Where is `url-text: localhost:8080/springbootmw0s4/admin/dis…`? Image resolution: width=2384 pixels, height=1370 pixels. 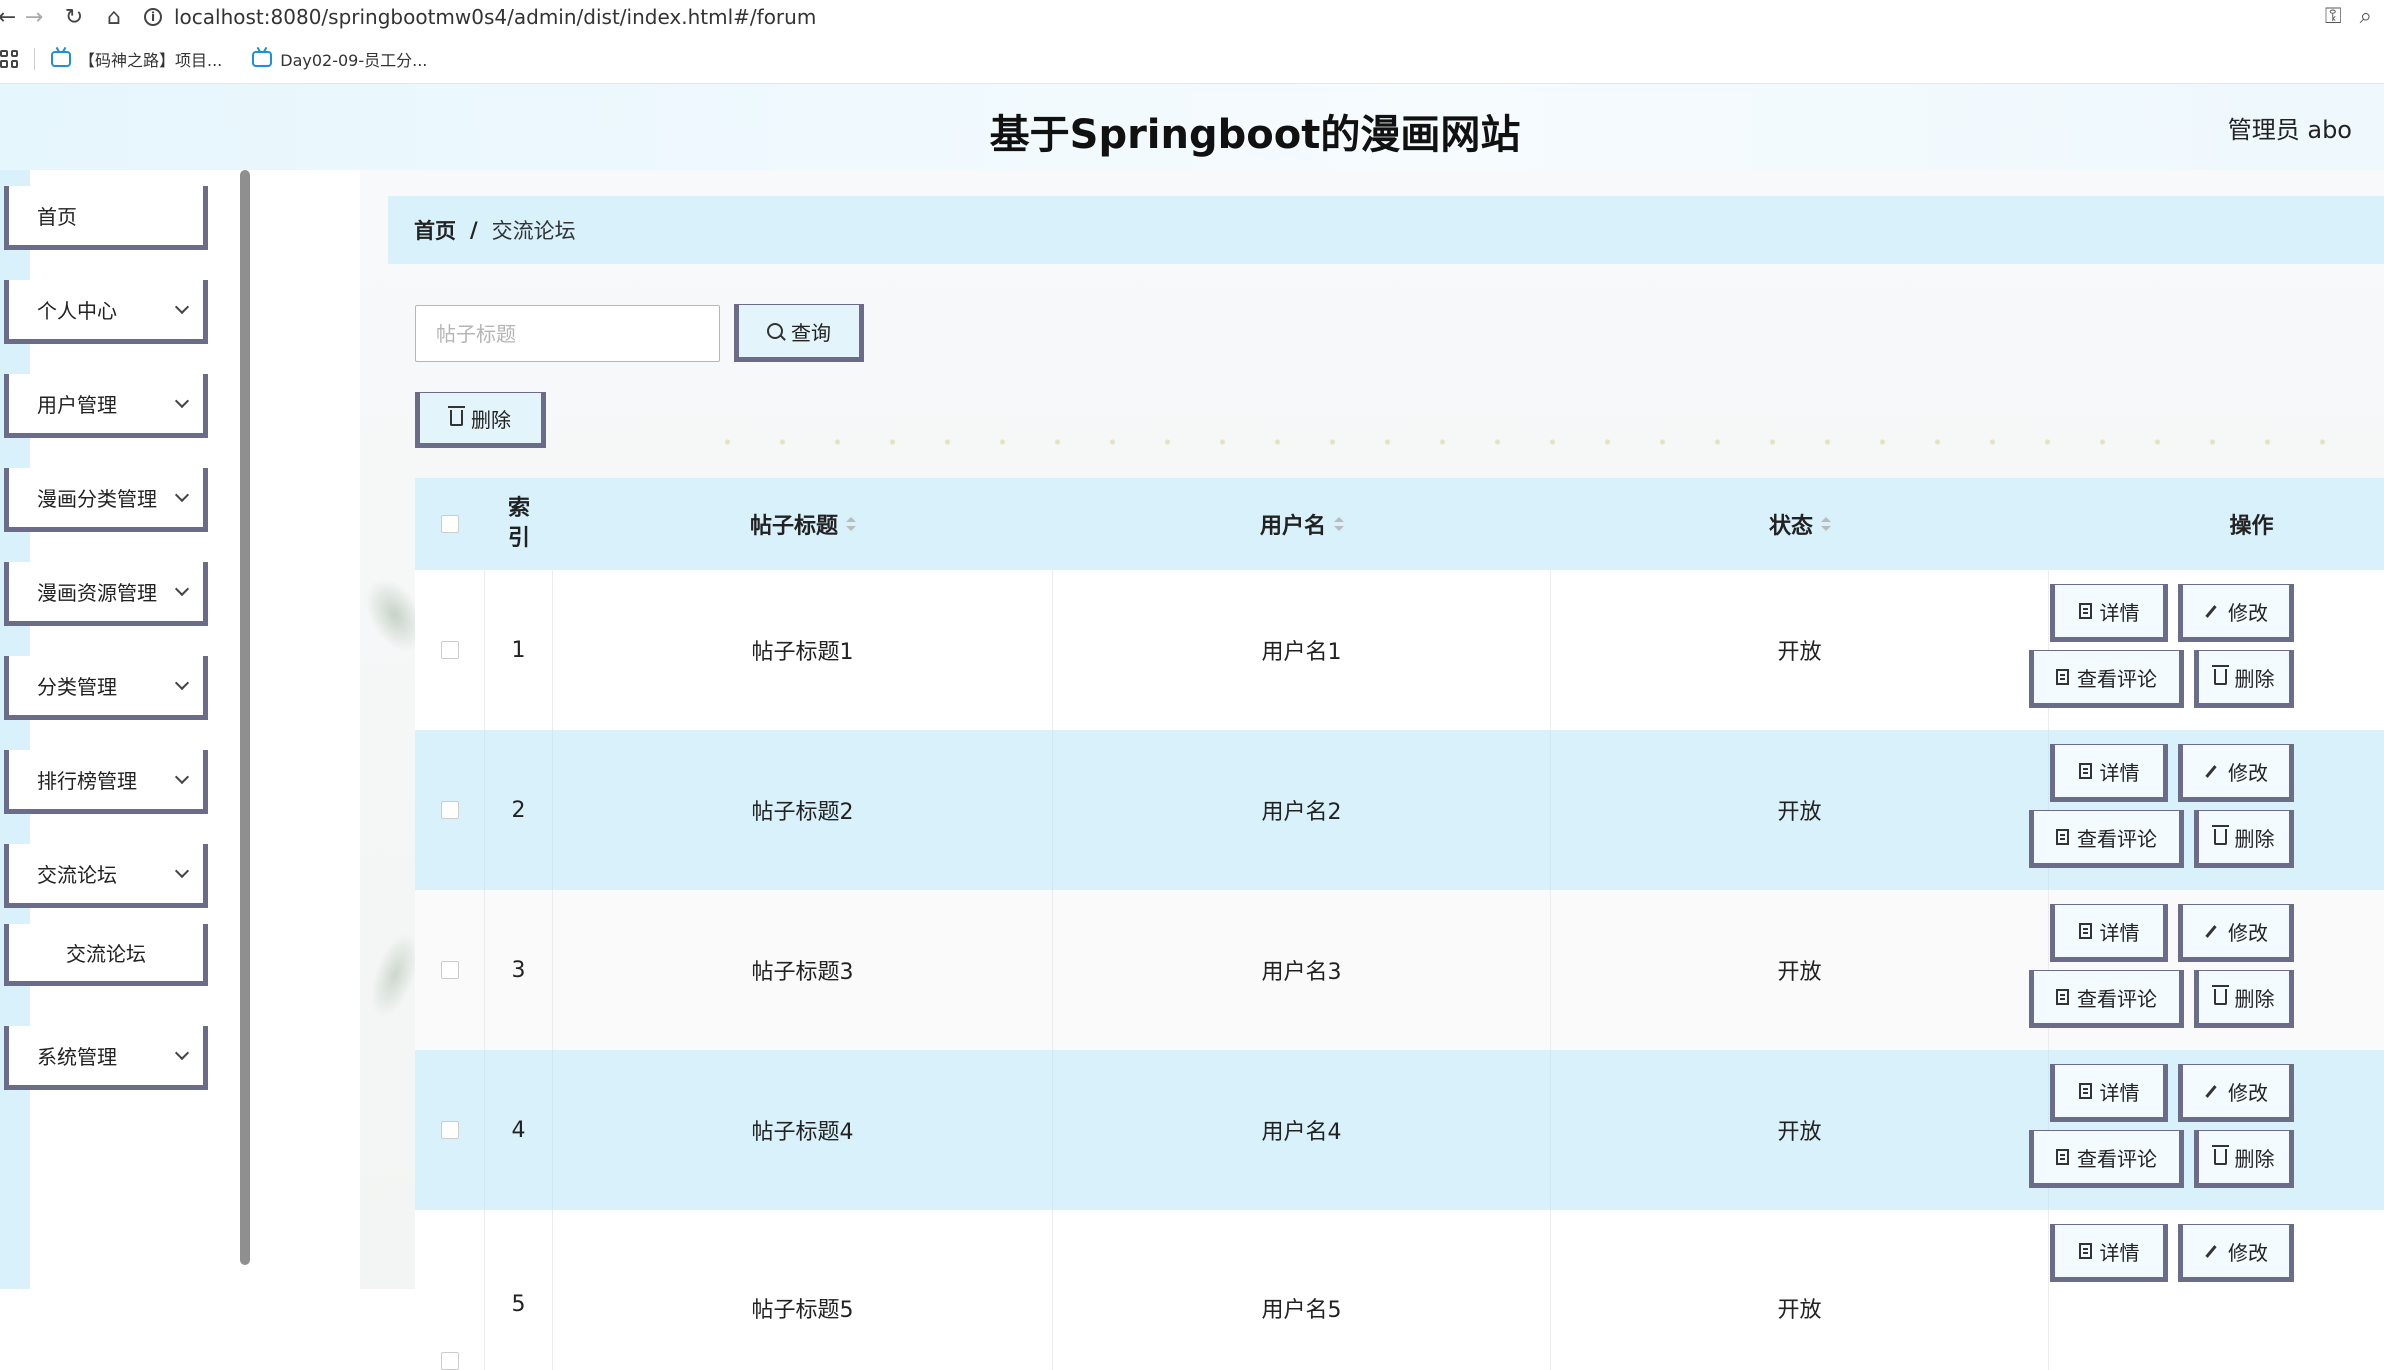
url-text: localhost:8080/springbootmw0s4/admin/dis… is located at coordinates (495, 17).